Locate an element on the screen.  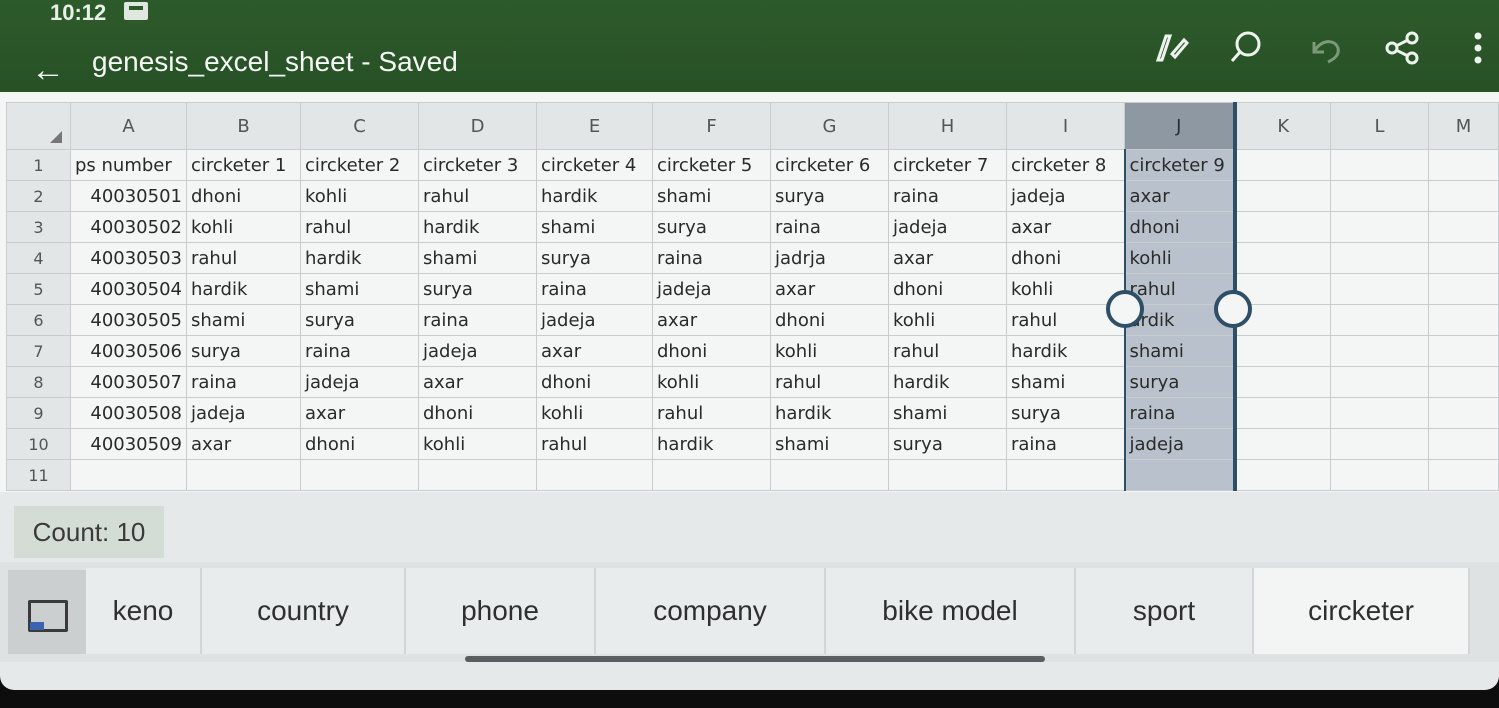
column-header: C is located at coordinates (359, 126).